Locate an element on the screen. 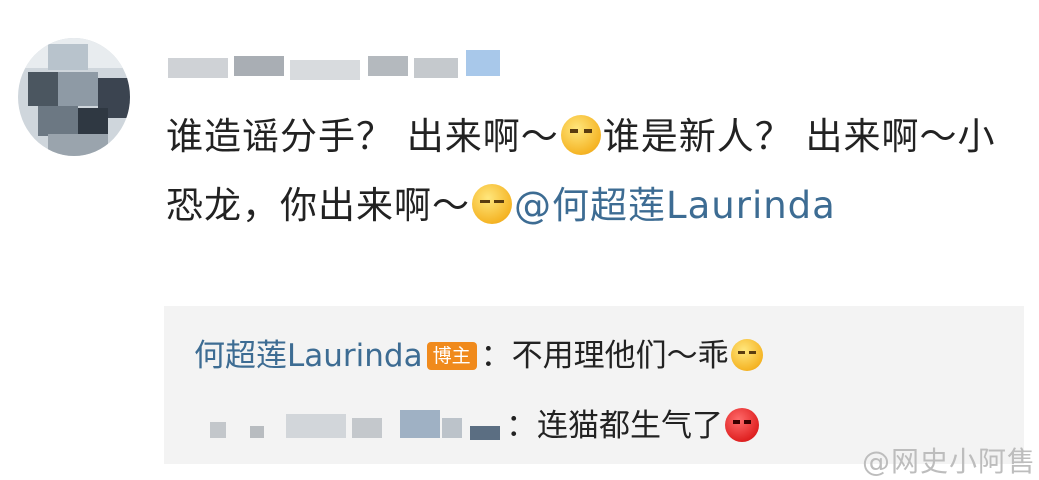 The width and height of the screenshot is (1039, 480). kissing-face-emoji-icon is located at coordinates (746, 355).